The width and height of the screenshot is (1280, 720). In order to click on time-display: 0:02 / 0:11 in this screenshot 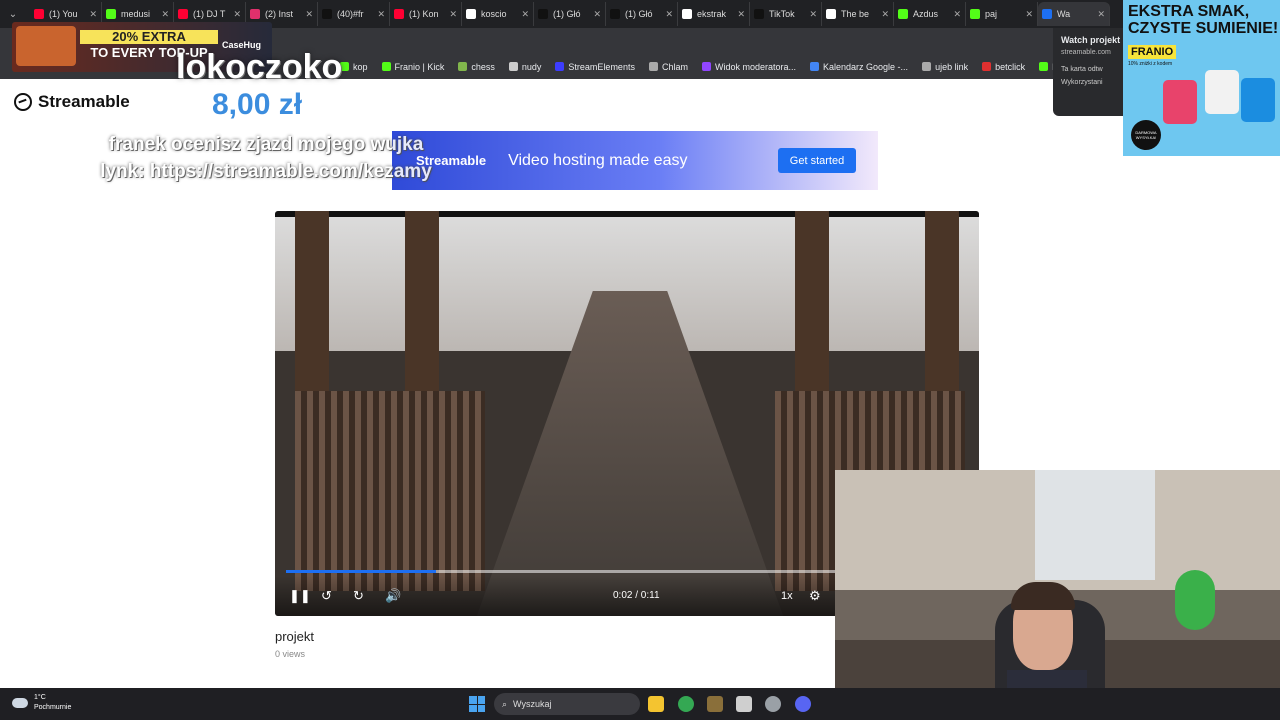, I will do `click(636, 595)`.